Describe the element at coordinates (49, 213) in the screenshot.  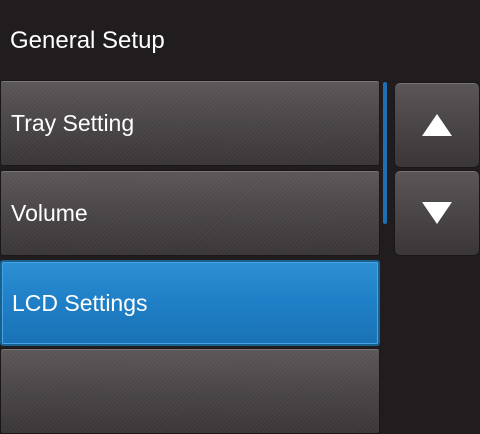
I see `menu-item-label: Volume` at that location.